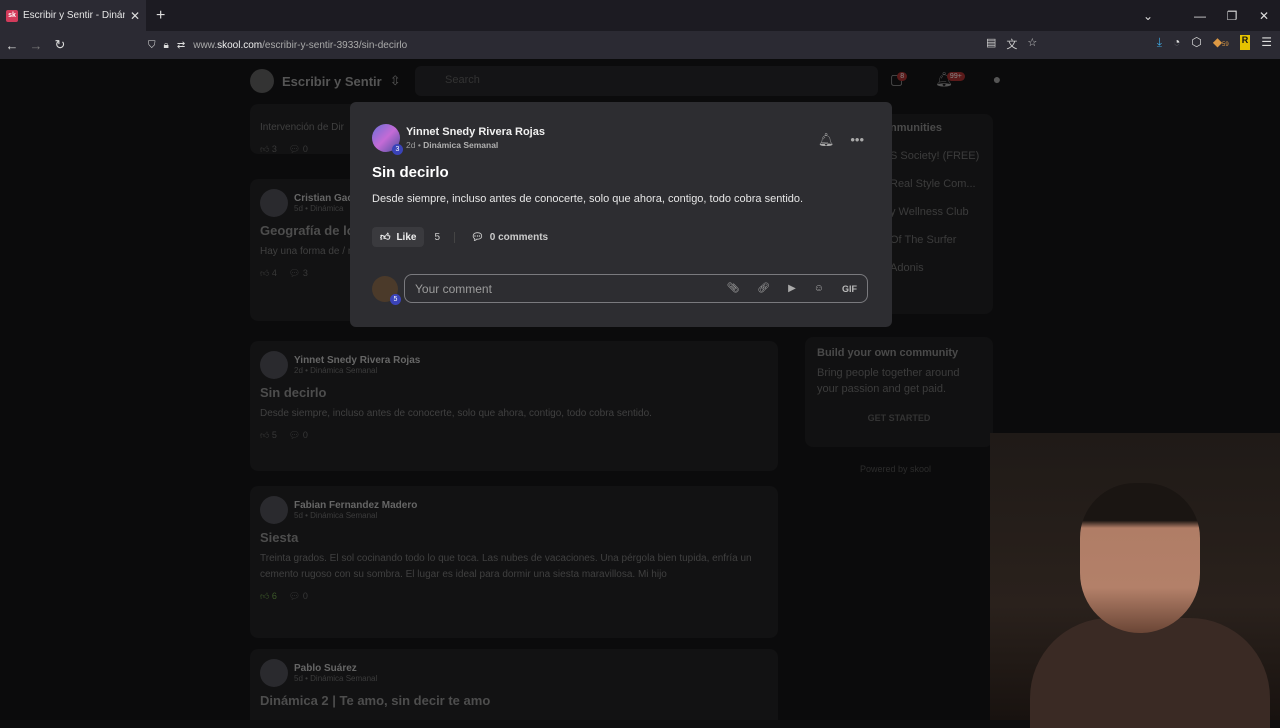 This screenshot has height=728, width=1280. Describe the element at coordinates (1140, 558) in the screenshot. I see `person-head` at that location.